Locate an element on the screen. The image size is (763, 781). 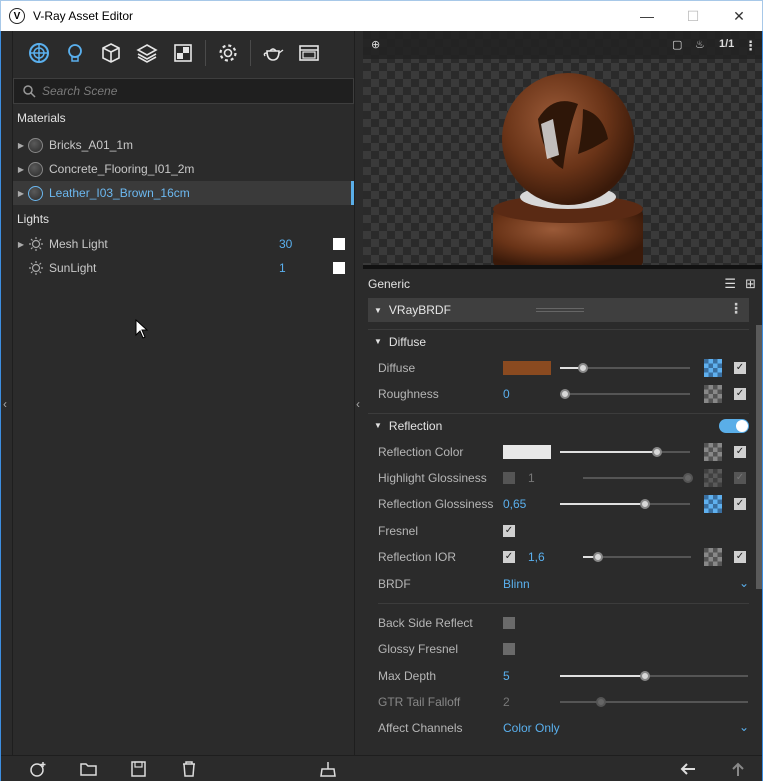
layers-icon is located at coordinates (147, 53).